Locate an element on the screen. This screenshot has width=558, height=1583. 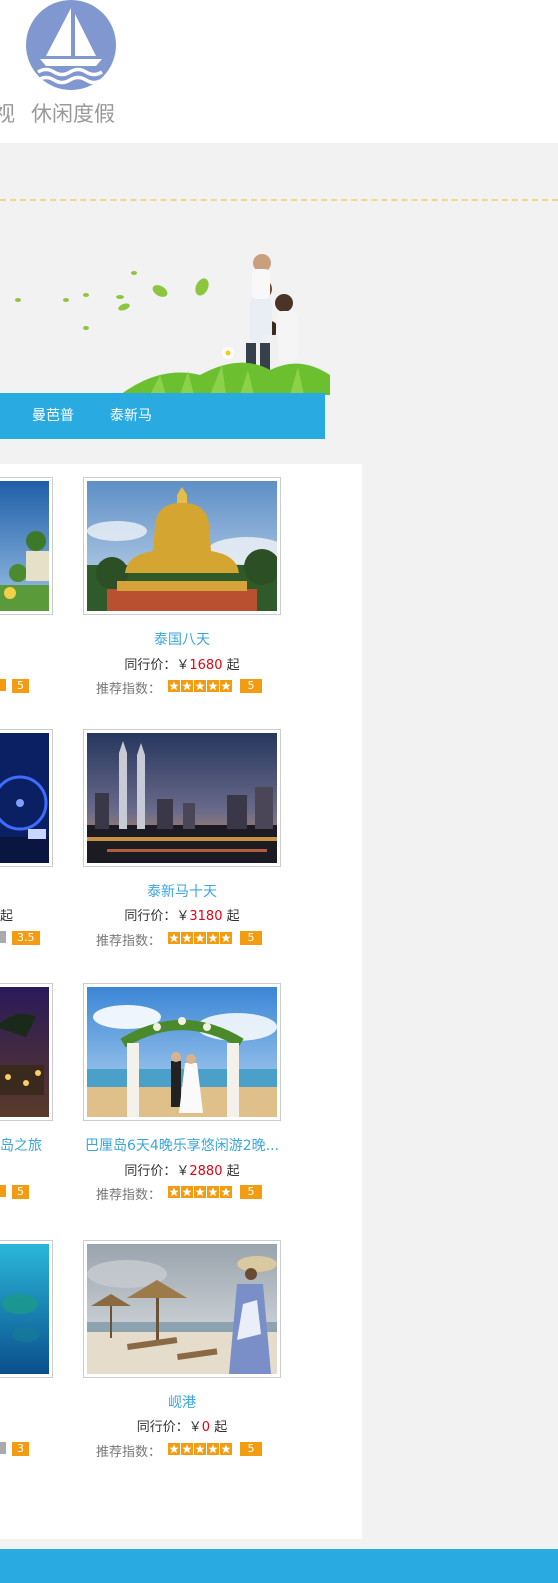
product-name-link: 泰国八天 is located at coordinates (182, 639).